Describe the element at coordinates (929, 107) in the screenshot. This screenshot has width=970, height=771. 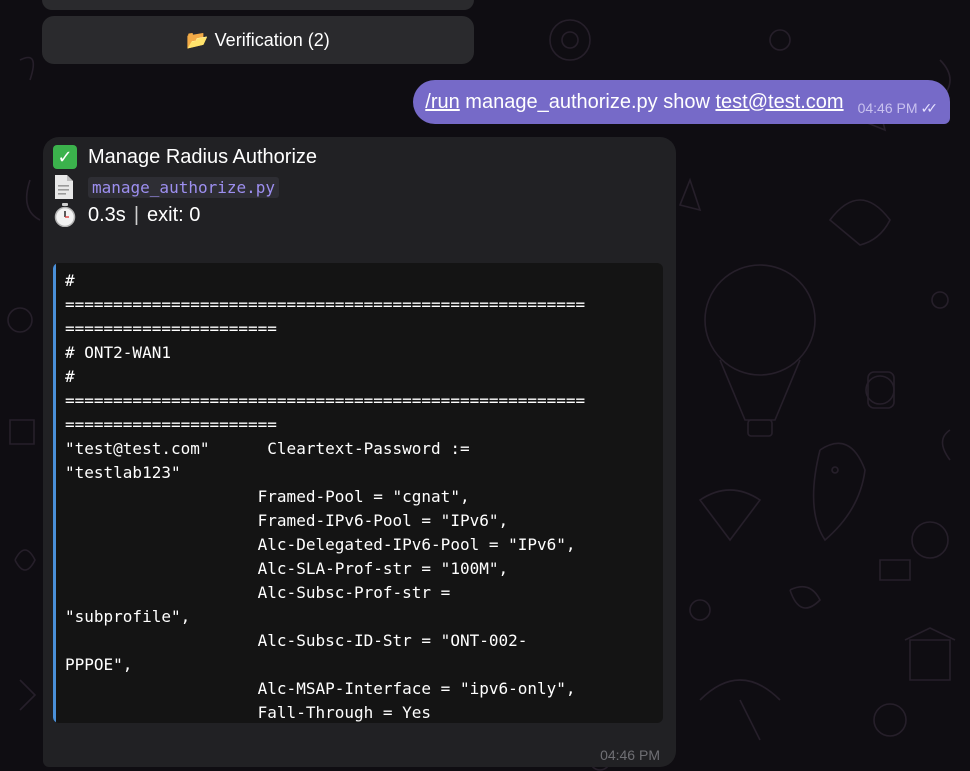
I see `double-check-icon: ✓✓` at that location.